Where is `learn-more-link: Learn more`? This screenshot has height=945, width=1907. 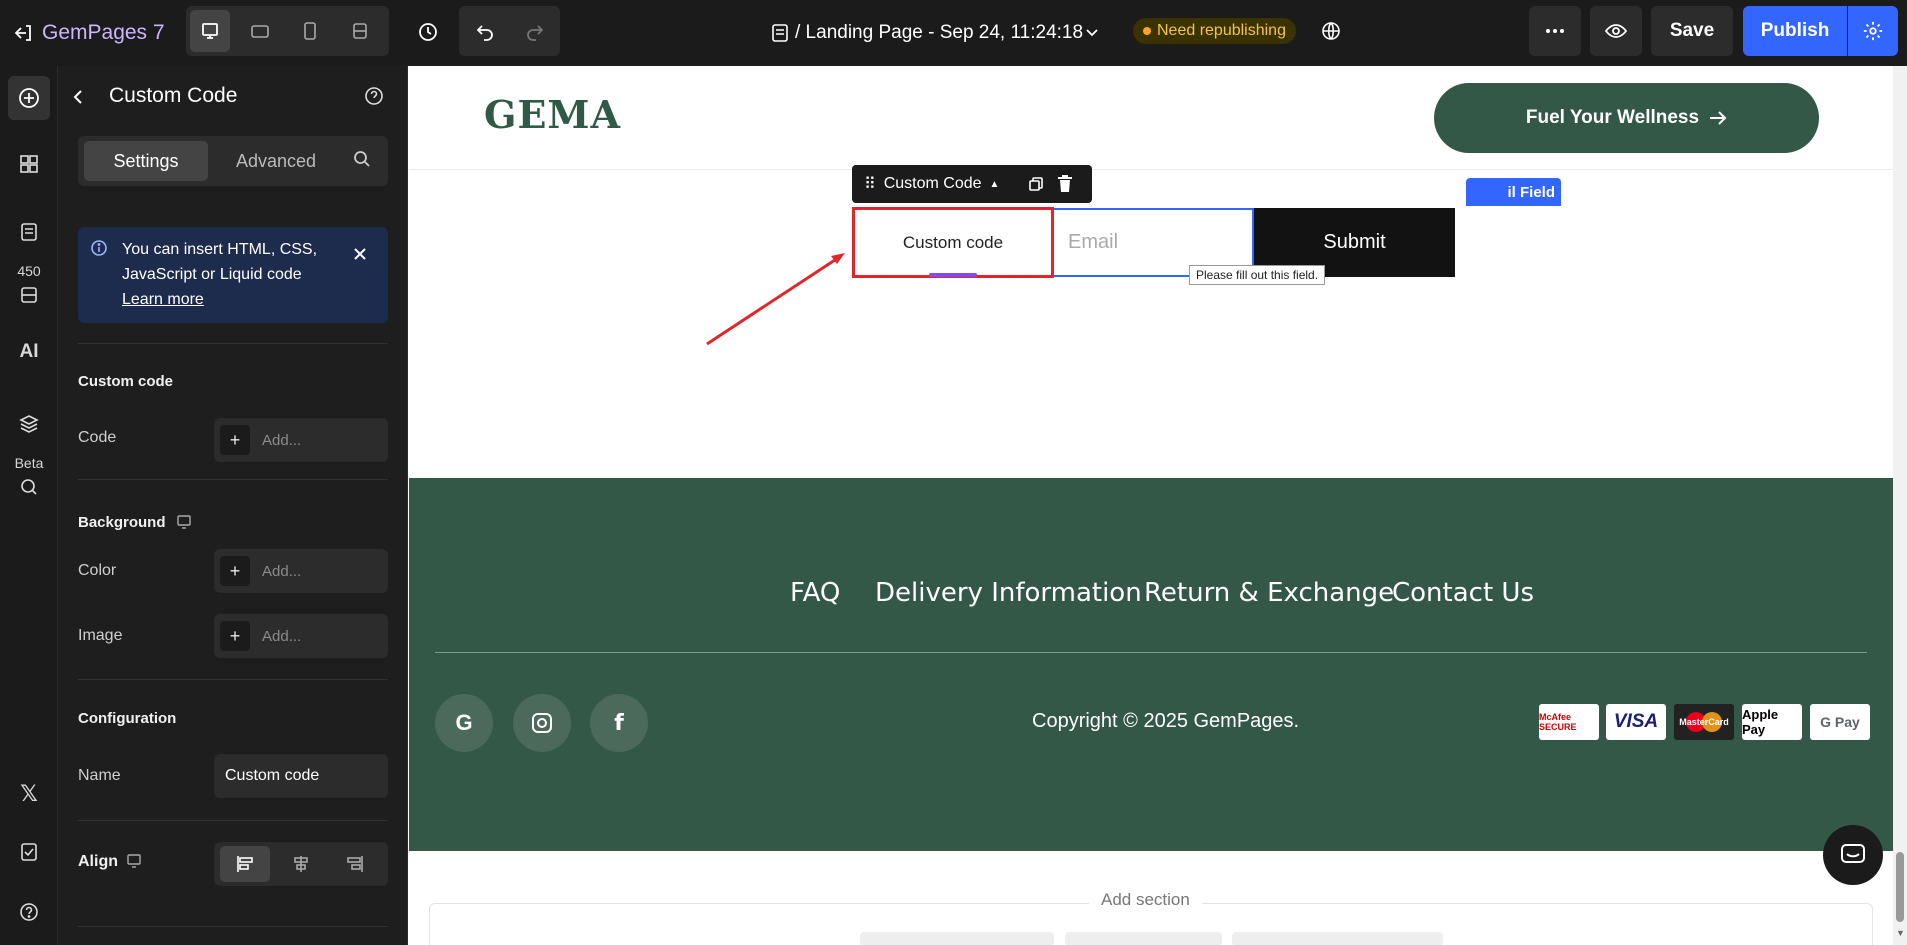 learn-more-link: Learn more is located at coordinates (163, 299).